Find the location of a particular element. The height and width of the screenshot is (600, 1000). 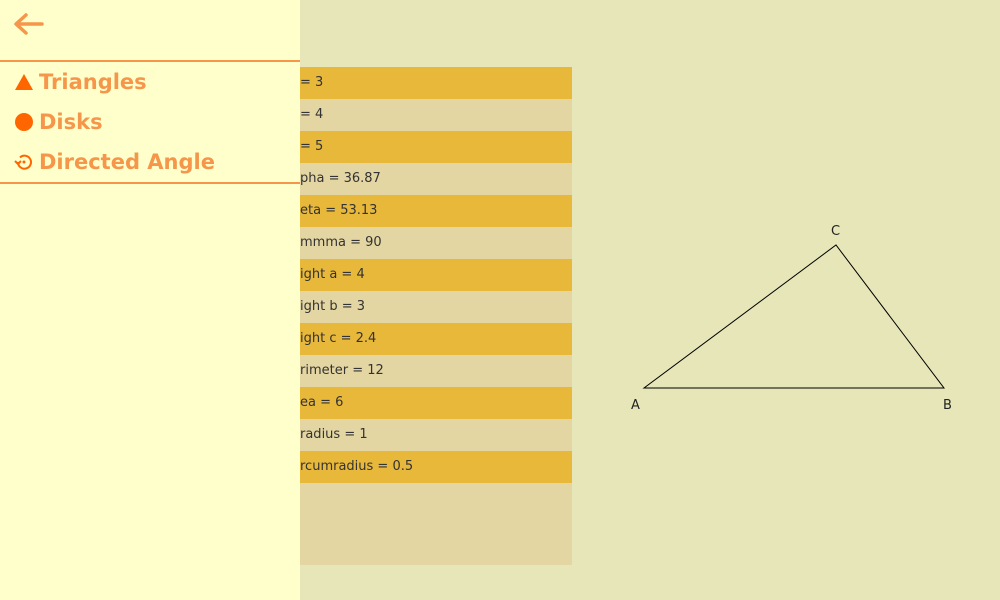

vertex-label-c: C is located at coordinates (835, 231).